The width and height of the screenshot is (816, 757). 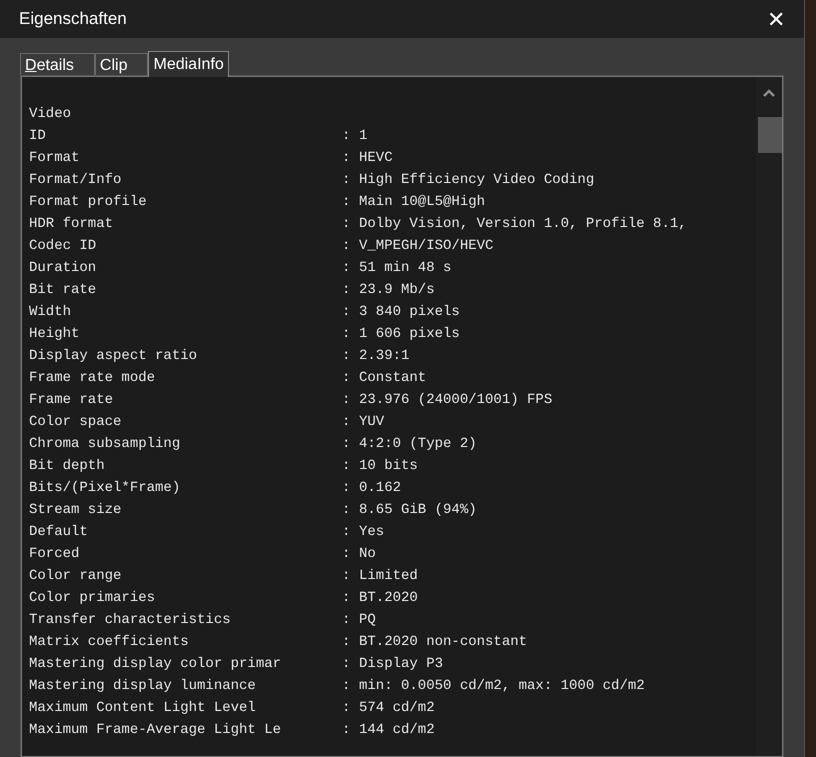 What do you see at coordinates (502, 686) in the screenshot?
I see `property-value: min: 0.0050 cd/m2, max: 1000 cd/m2` at bounding box center [502, 686].